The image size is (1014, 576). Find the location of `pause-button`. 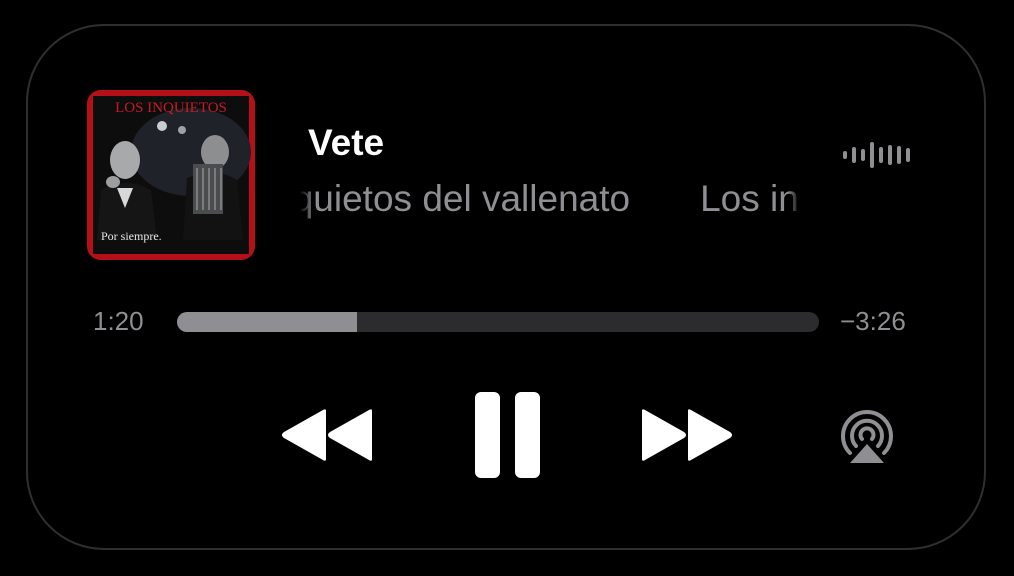

pause-button is located at coordinates (508, 435).